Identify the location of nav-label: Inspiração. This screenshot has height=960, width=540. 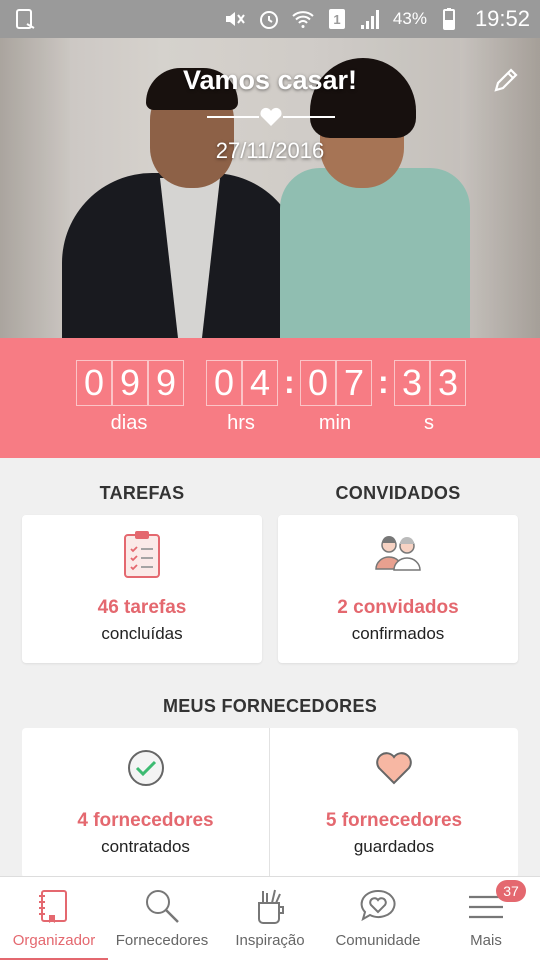
(270, 940).